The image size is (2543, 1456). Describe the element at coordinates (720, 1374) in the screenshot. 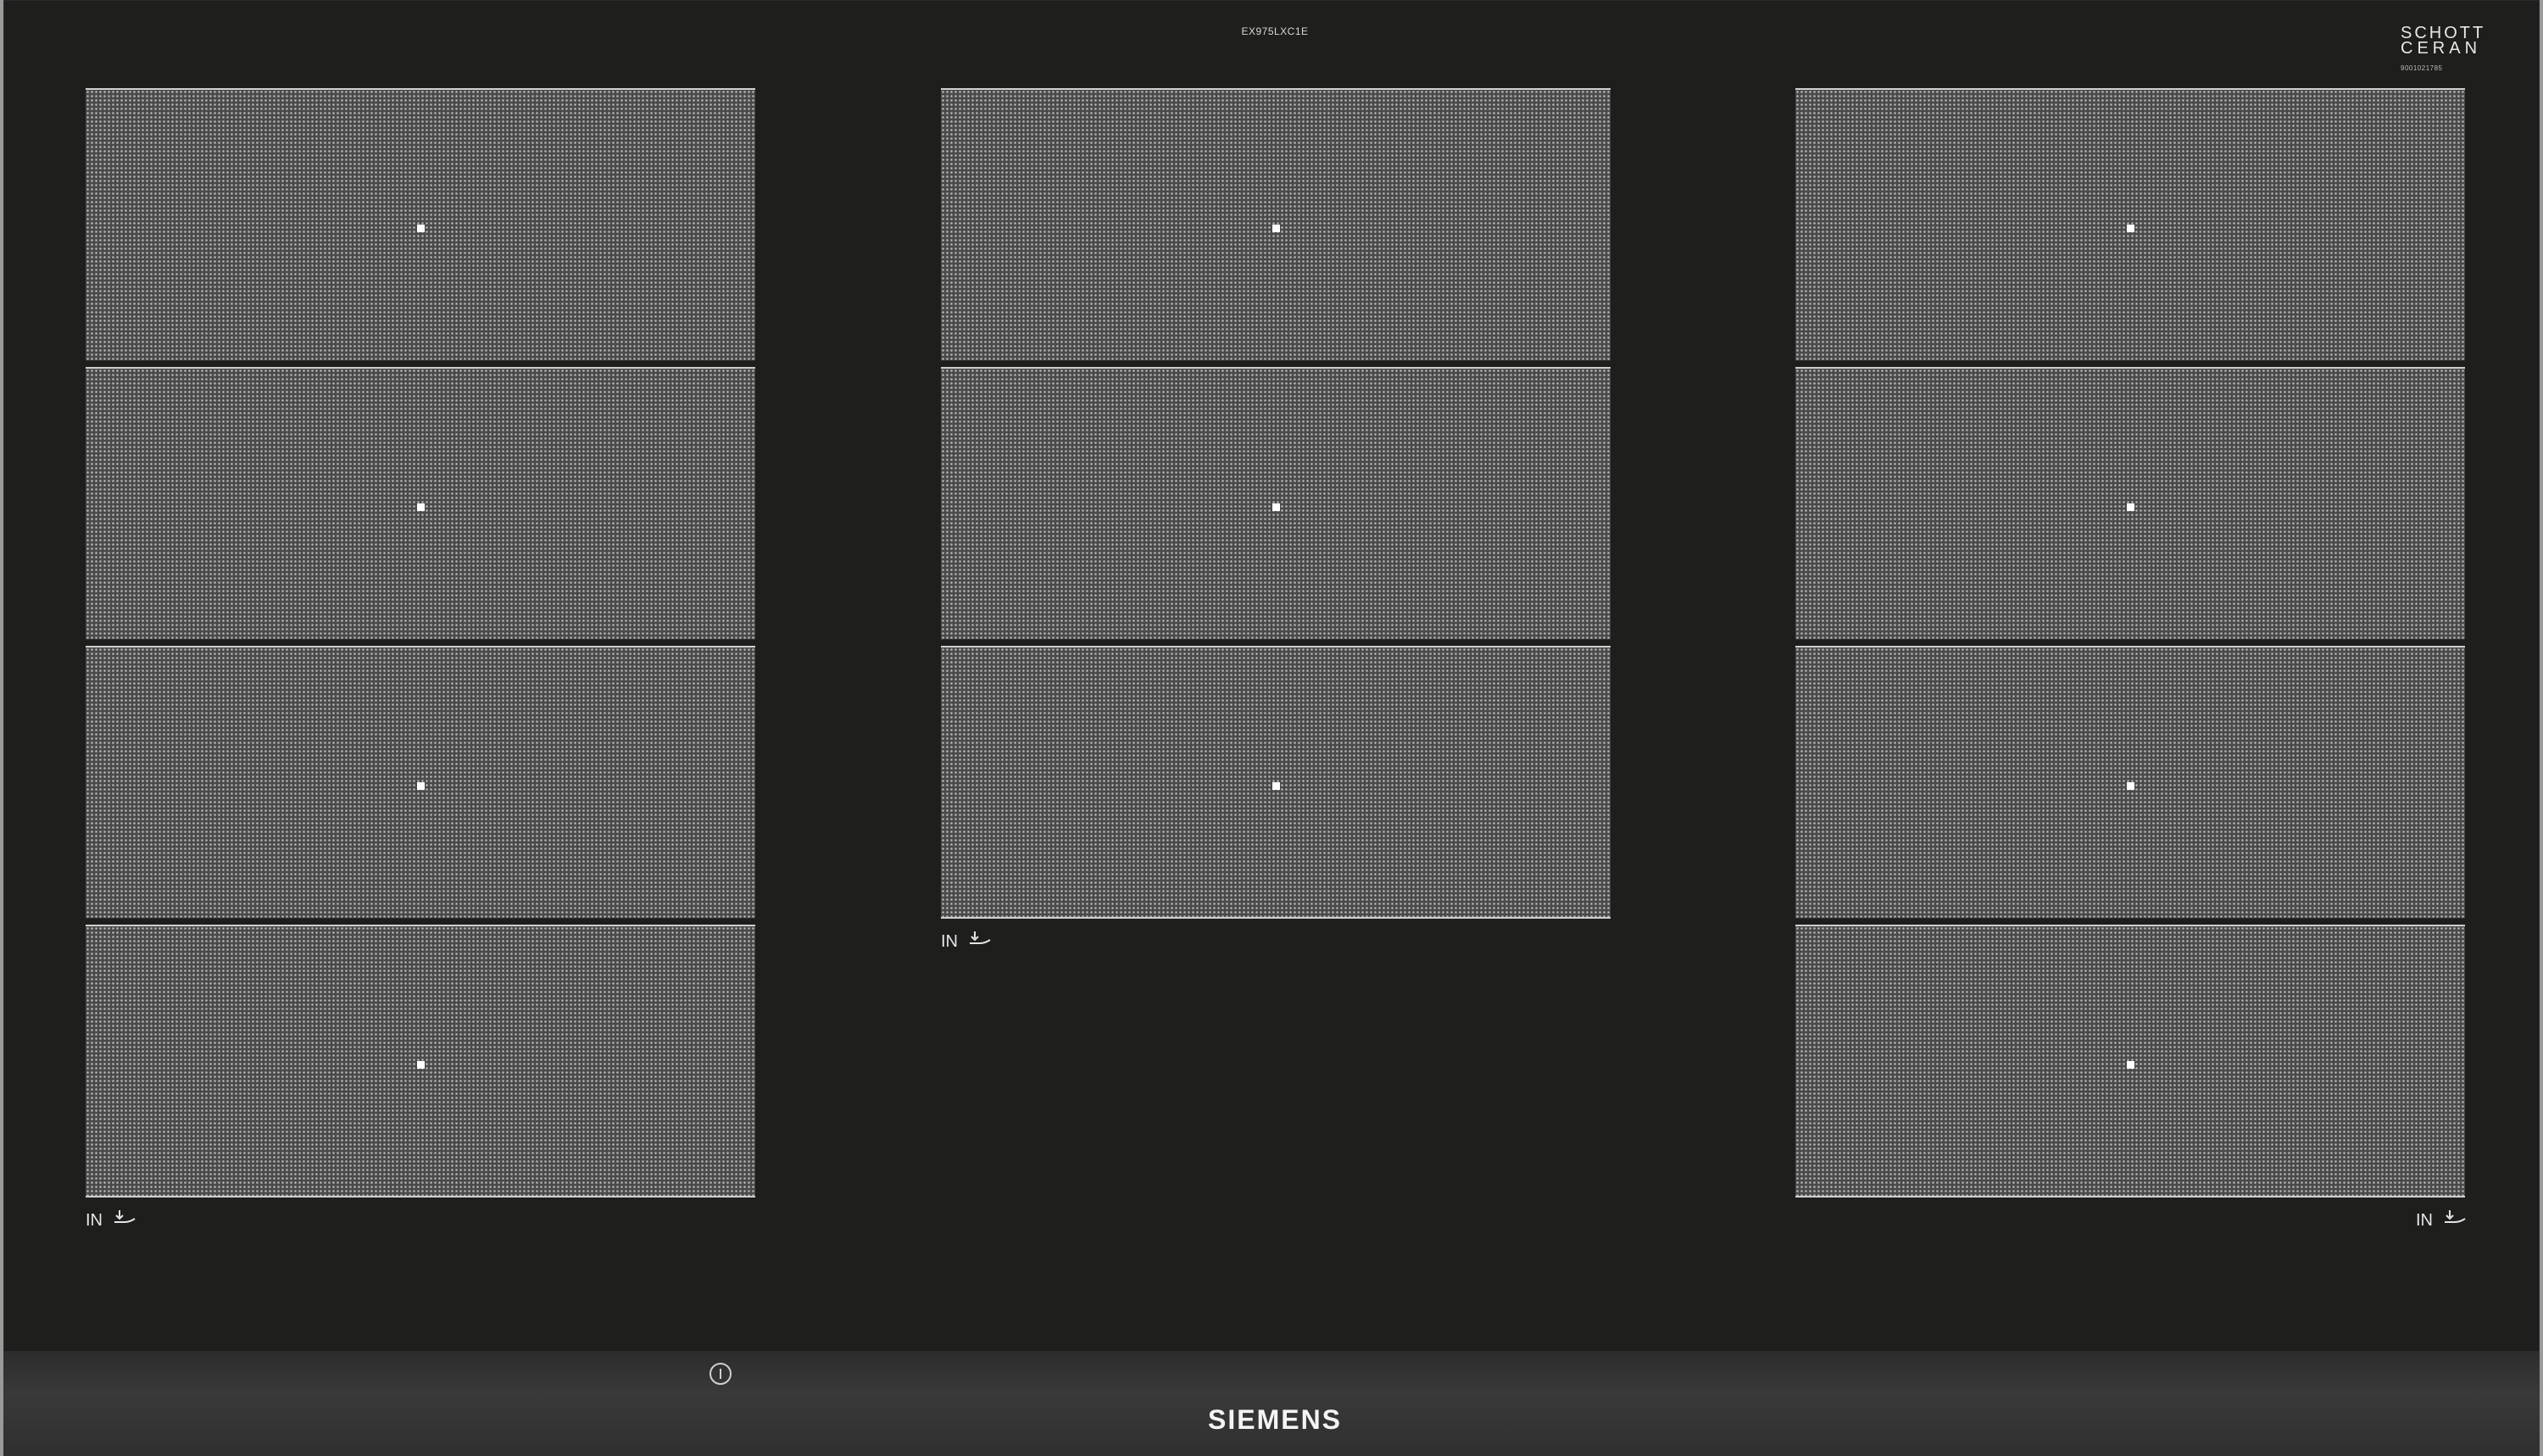

I see `power-icon` at that location.